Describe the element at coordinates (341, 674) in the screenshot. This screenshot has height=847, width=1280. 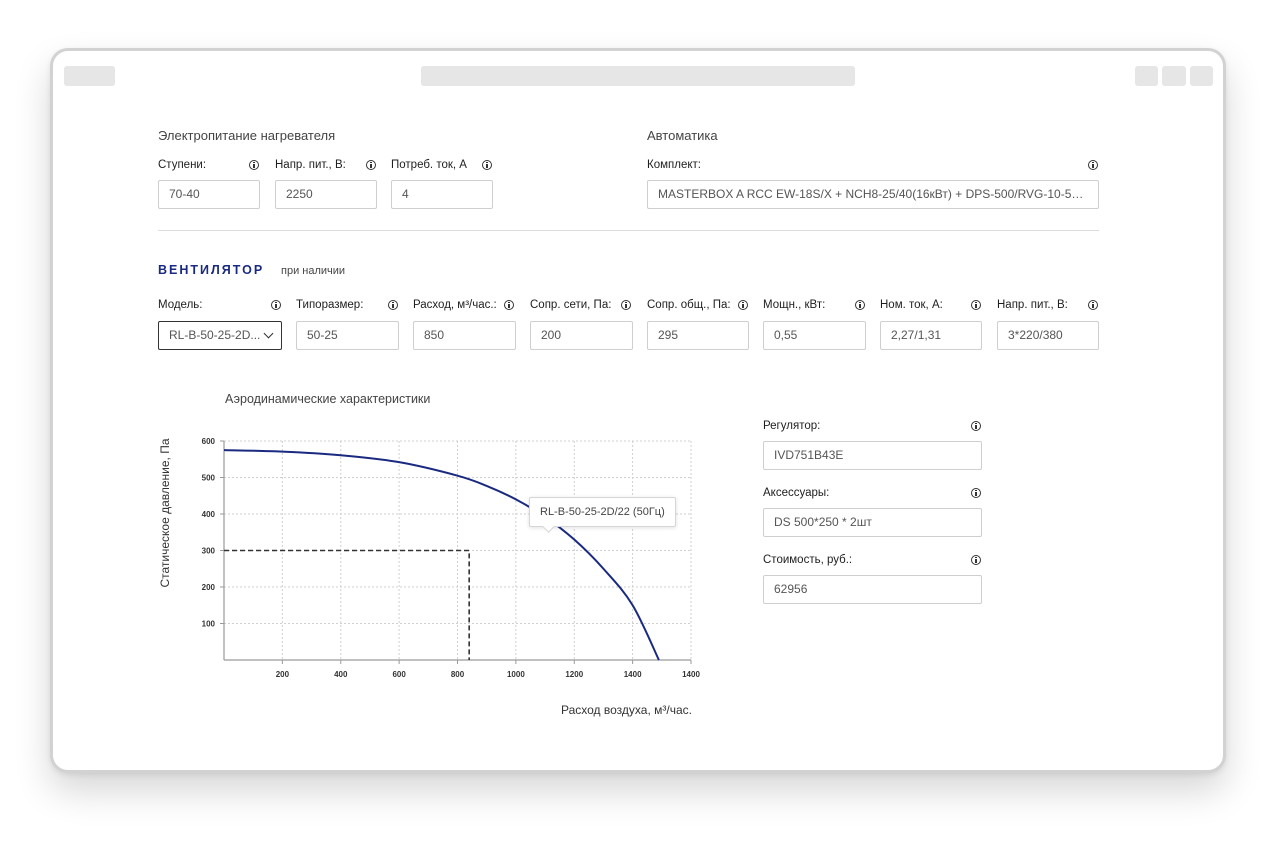
I see `x-tick-label: 400` at that location.